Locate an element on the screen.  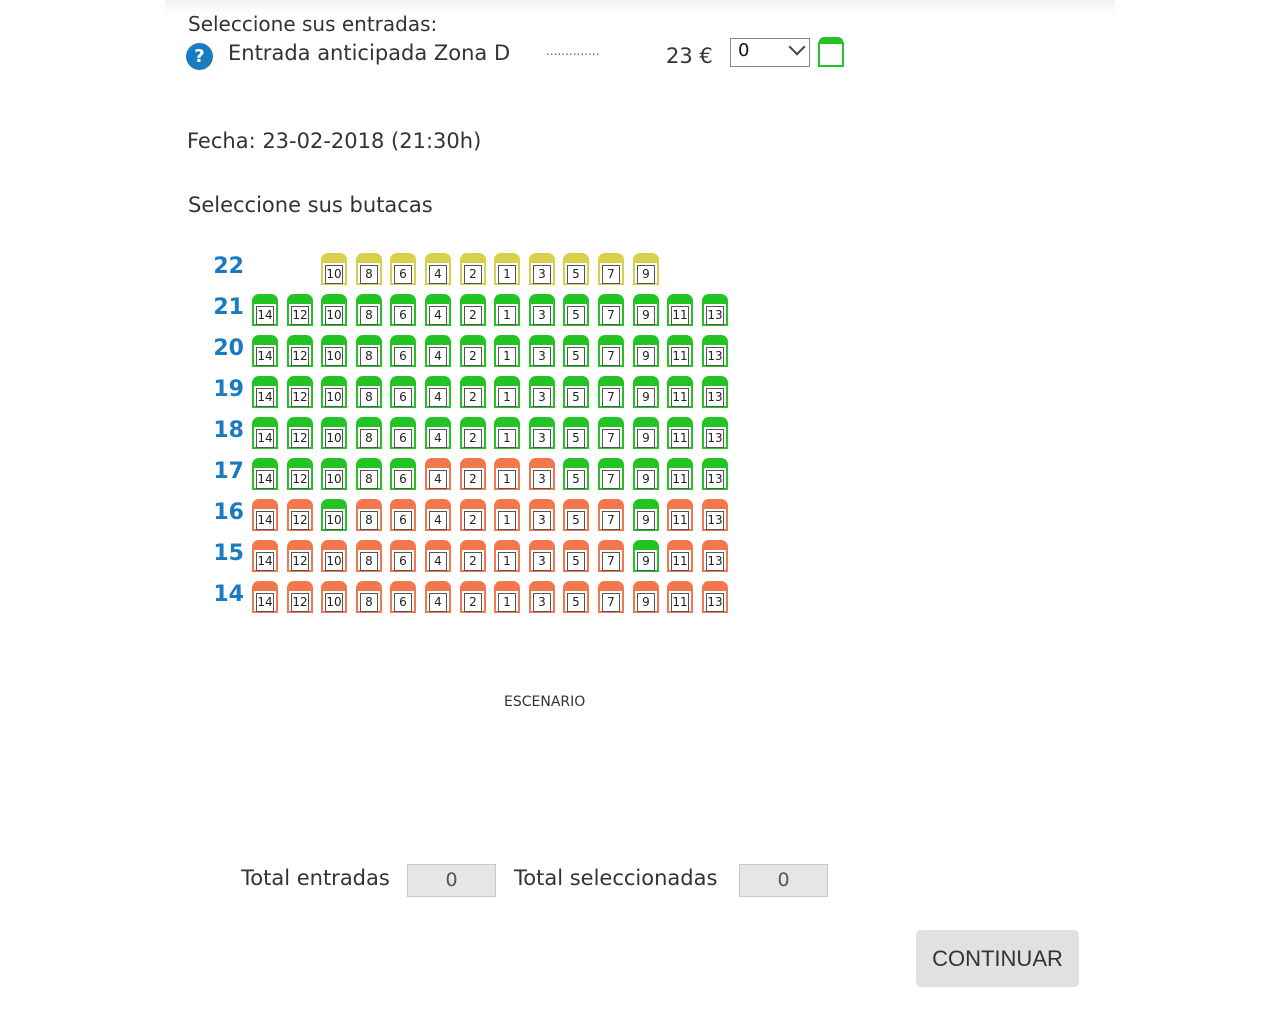
seat-row21-11: 11 is located at coordinates (680, 310).